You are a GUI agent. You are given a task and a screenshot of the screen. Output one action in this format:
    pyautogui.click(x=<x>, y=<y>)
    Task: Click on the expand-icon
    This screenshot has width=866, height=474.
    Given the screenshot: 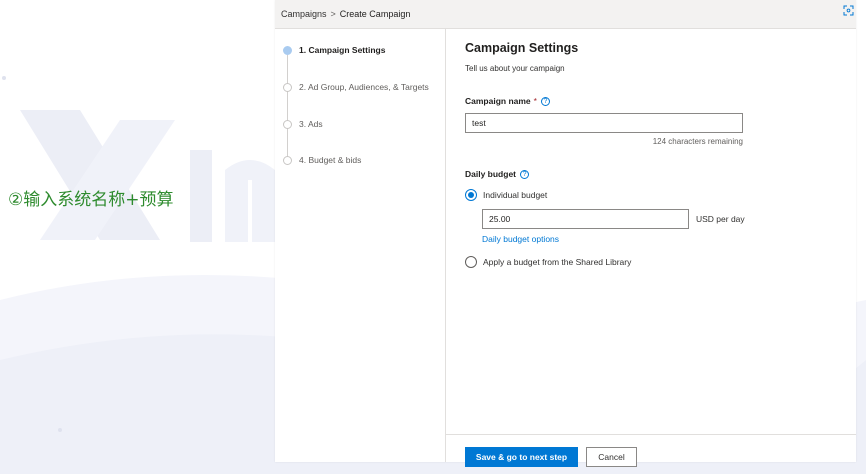 What is the action you would take?
    pyautogui.click(x=848, y=10)
    